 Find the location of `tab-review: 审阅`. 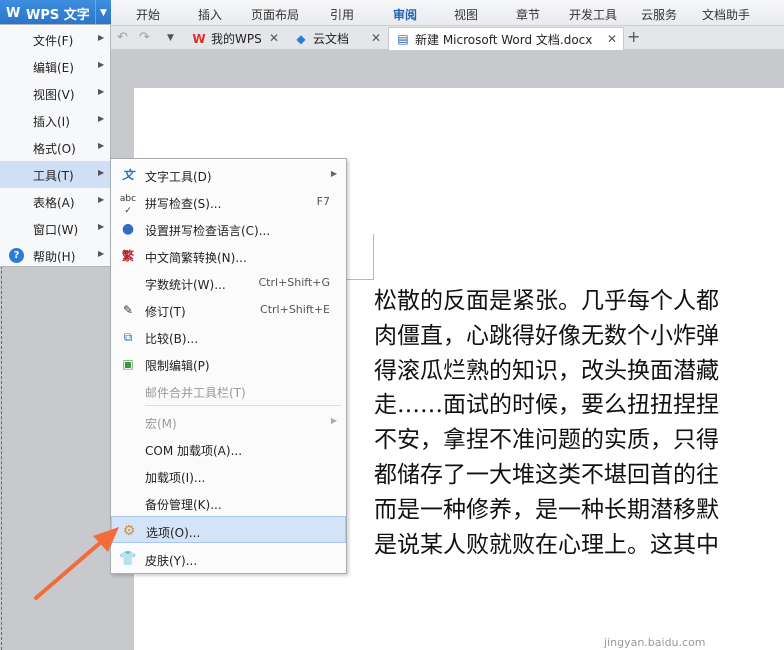

tab-review: 审阅 is located at coordinates (405, 14).